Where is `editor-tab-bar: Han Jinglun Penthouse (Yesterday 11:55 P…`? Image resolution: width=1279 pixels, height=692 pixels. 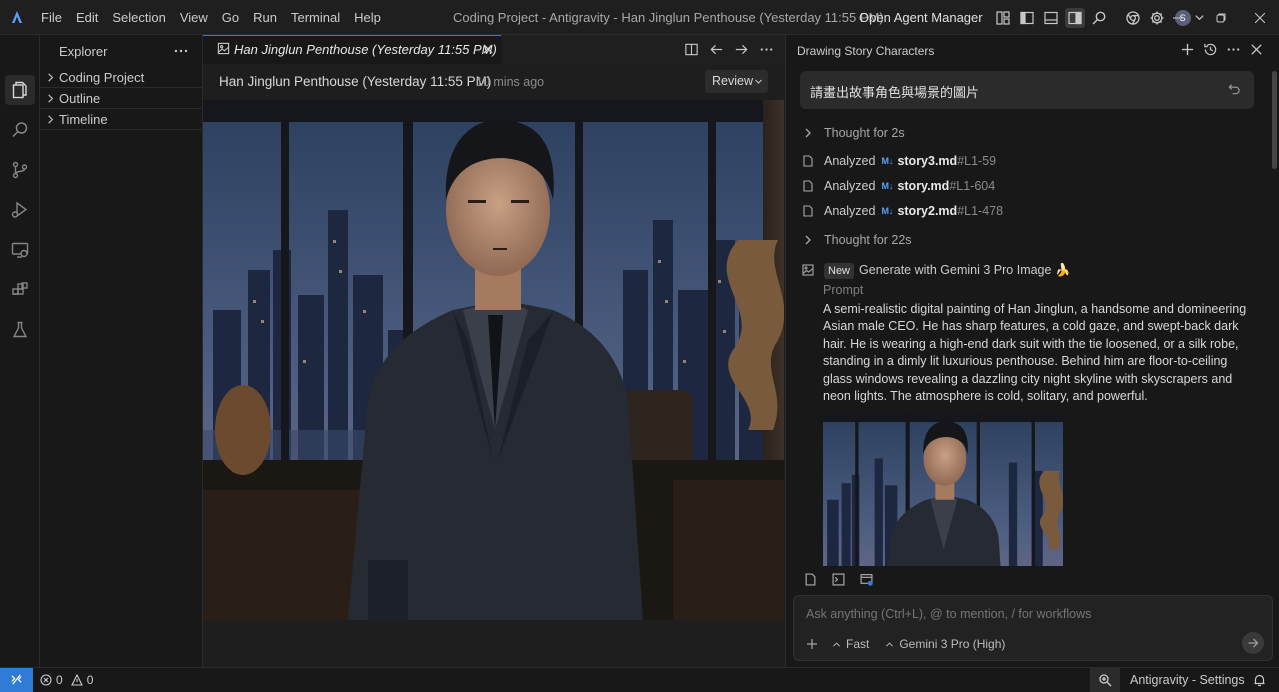 editor-tab-bar: Han Jinglun Penthouse (Yesterday 11:55 P… is located at coordinates (494, 49).